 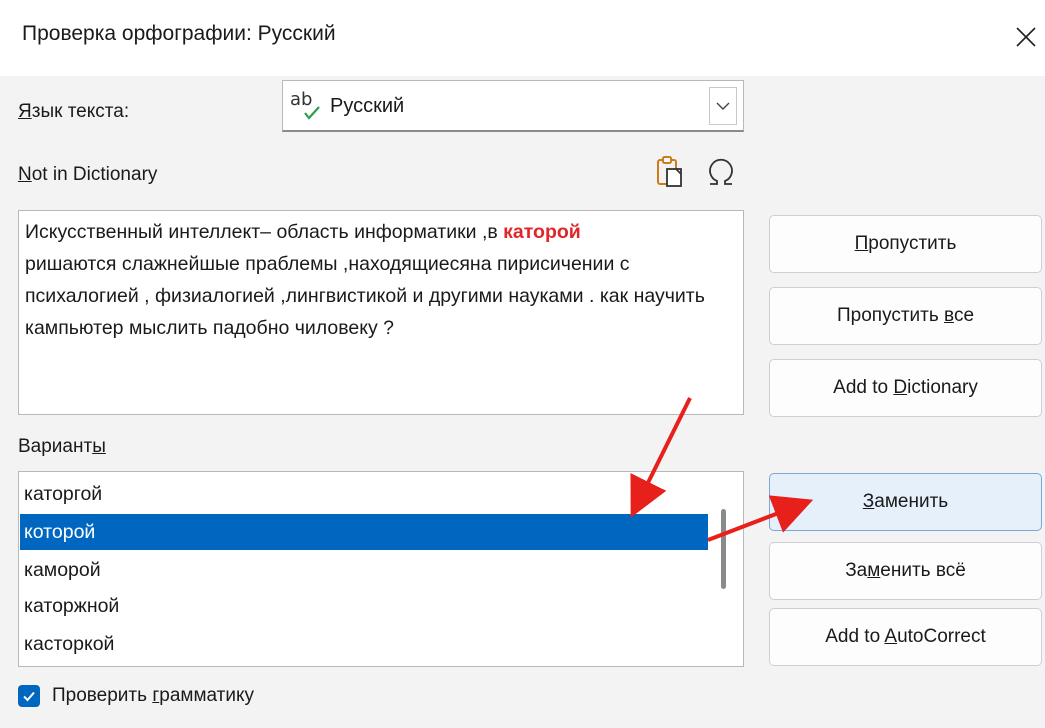 I want to click on language-value: Русский, so click(x=367, y=106).